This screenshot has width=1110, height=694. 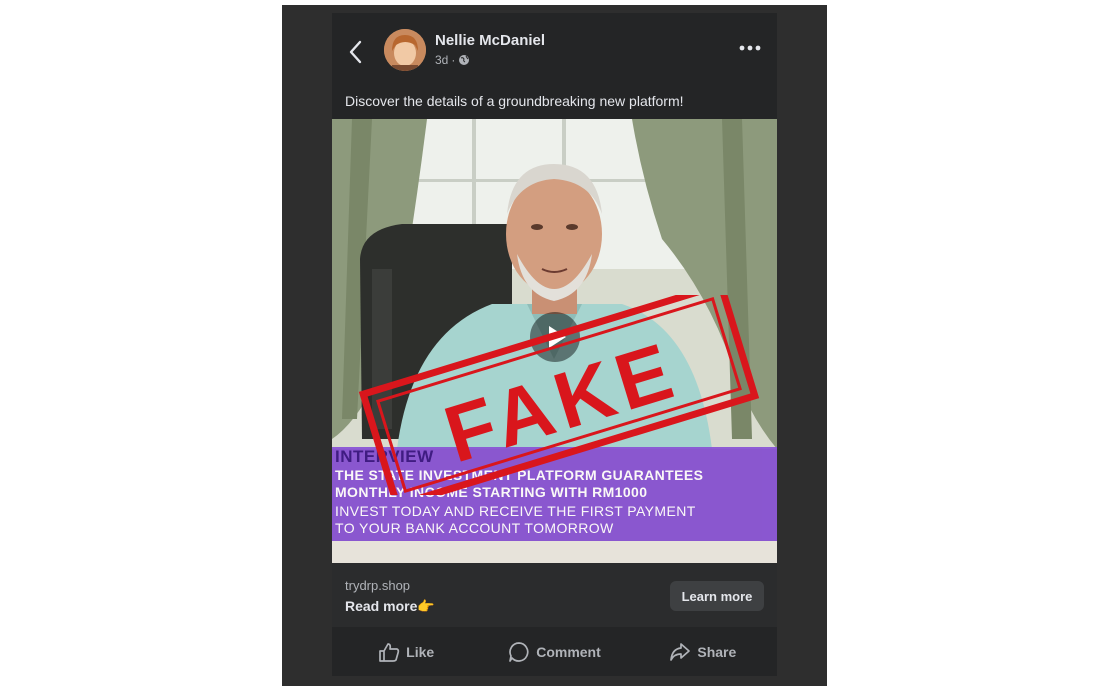 I want to click on learn-more-button: Learn more, so click(x=717, y=596).